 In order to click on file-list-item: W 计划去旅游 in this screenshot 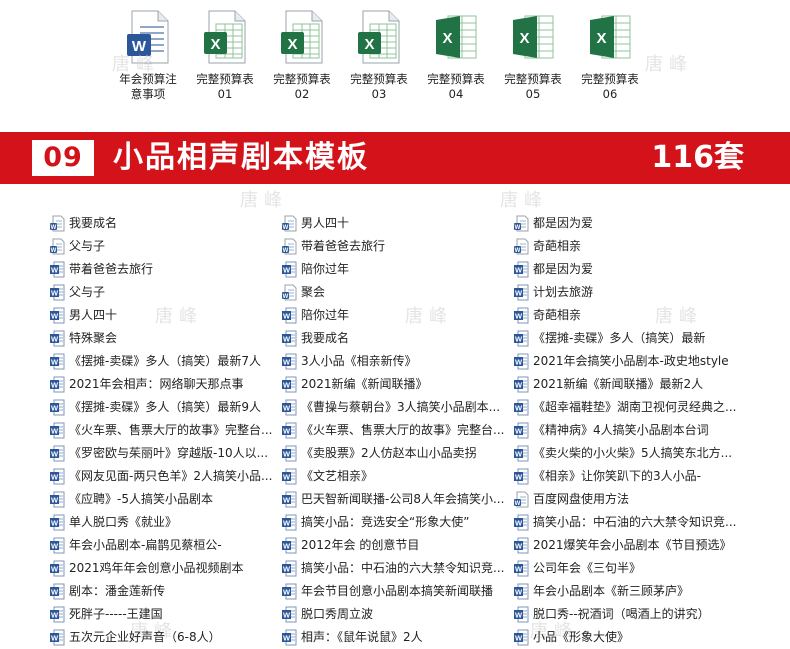, I will do `click(630, 292)`.